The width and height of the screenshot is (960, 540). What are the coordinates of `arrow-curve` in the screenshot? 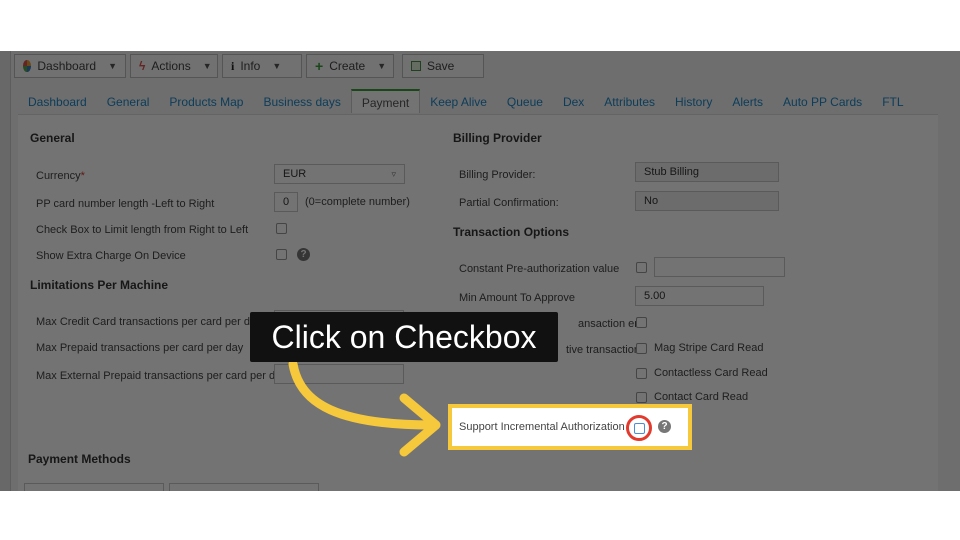 It's located at (362, 394).